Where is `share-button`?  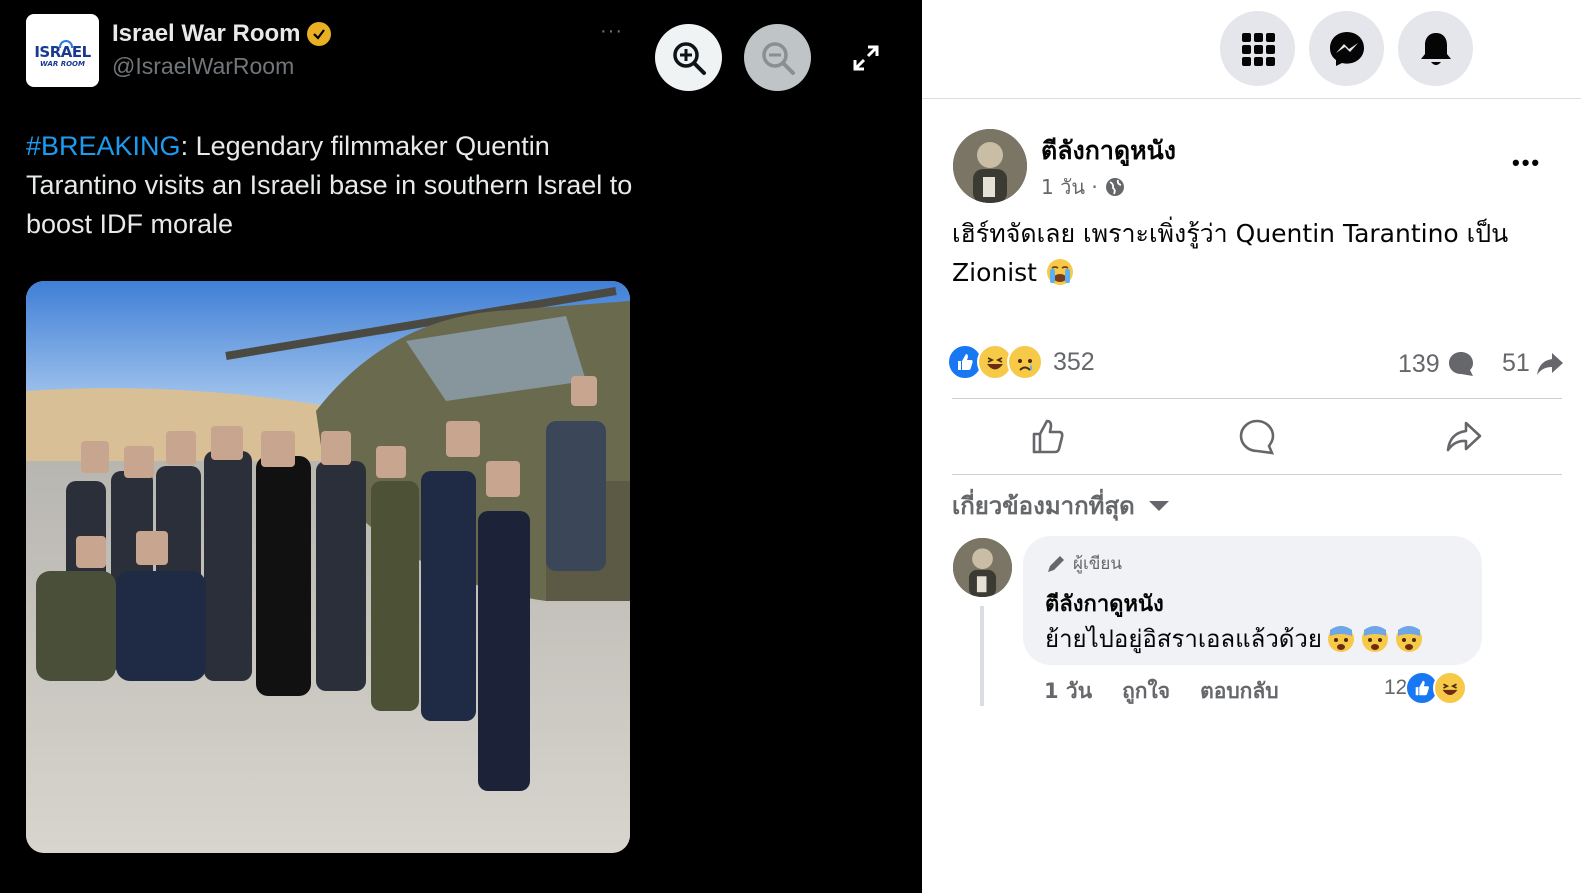
share-button is located at coordinates (1464, 437).